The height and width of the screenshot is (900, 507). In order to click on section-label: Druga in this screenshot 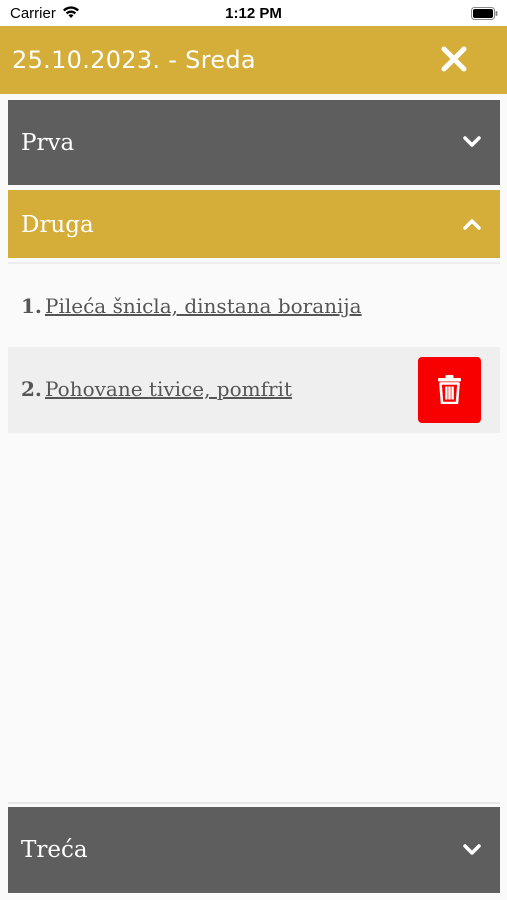, I will do `click(57, 225)`.